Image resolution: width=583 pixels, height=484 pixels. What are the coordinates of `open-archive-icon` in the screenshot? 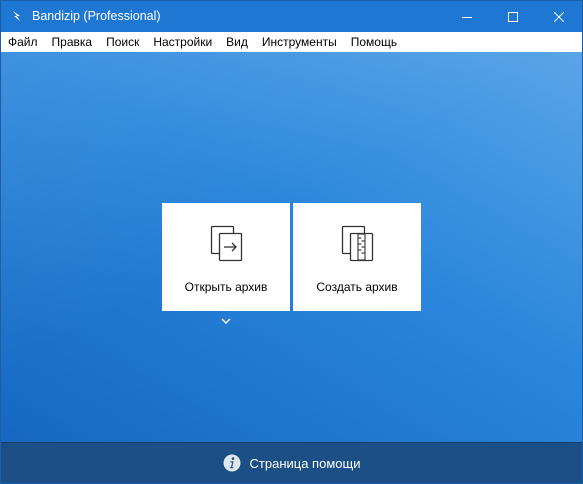 It's located at (226, 243).